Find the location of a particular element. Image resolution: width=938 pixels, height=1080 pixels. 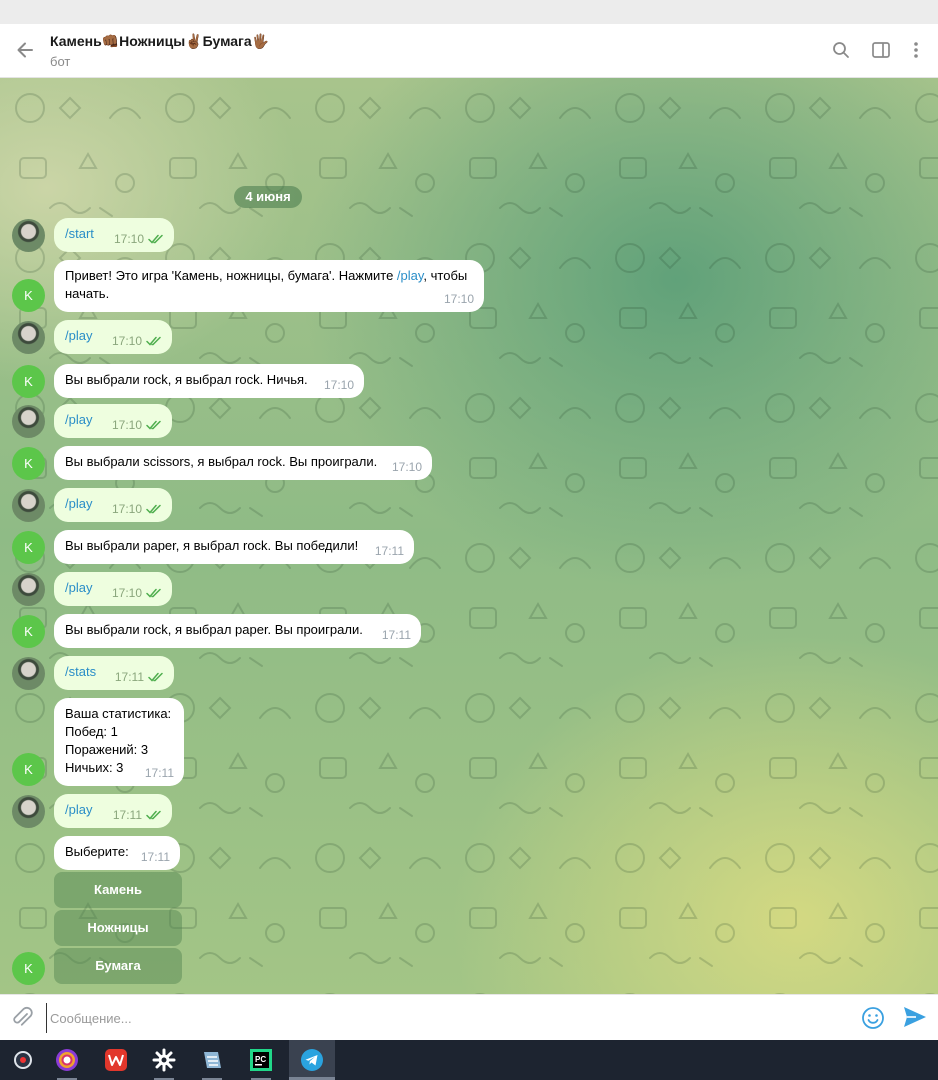

office-icon is located at coordinates (116, 1060).